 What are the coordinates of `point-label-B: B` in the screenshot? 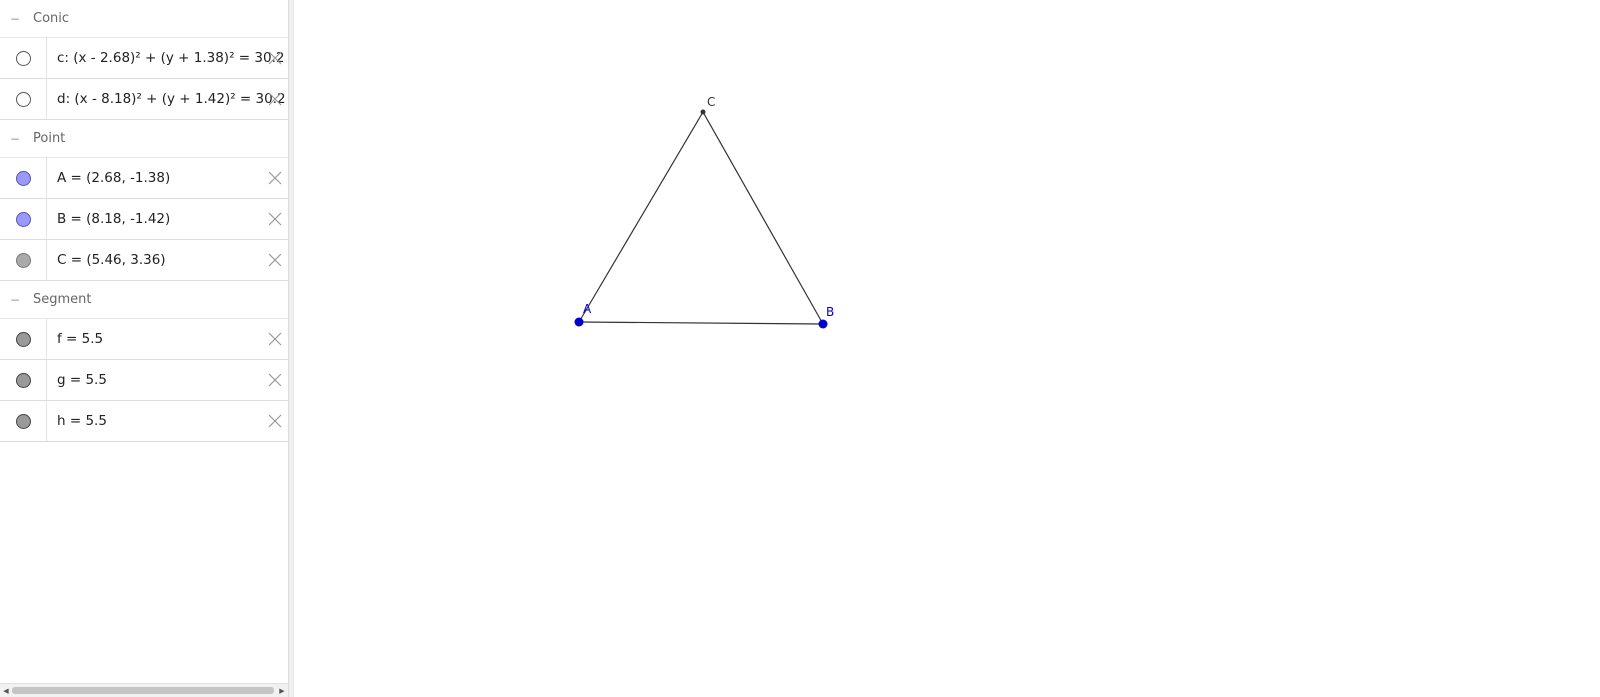 It's located at (830, 312).